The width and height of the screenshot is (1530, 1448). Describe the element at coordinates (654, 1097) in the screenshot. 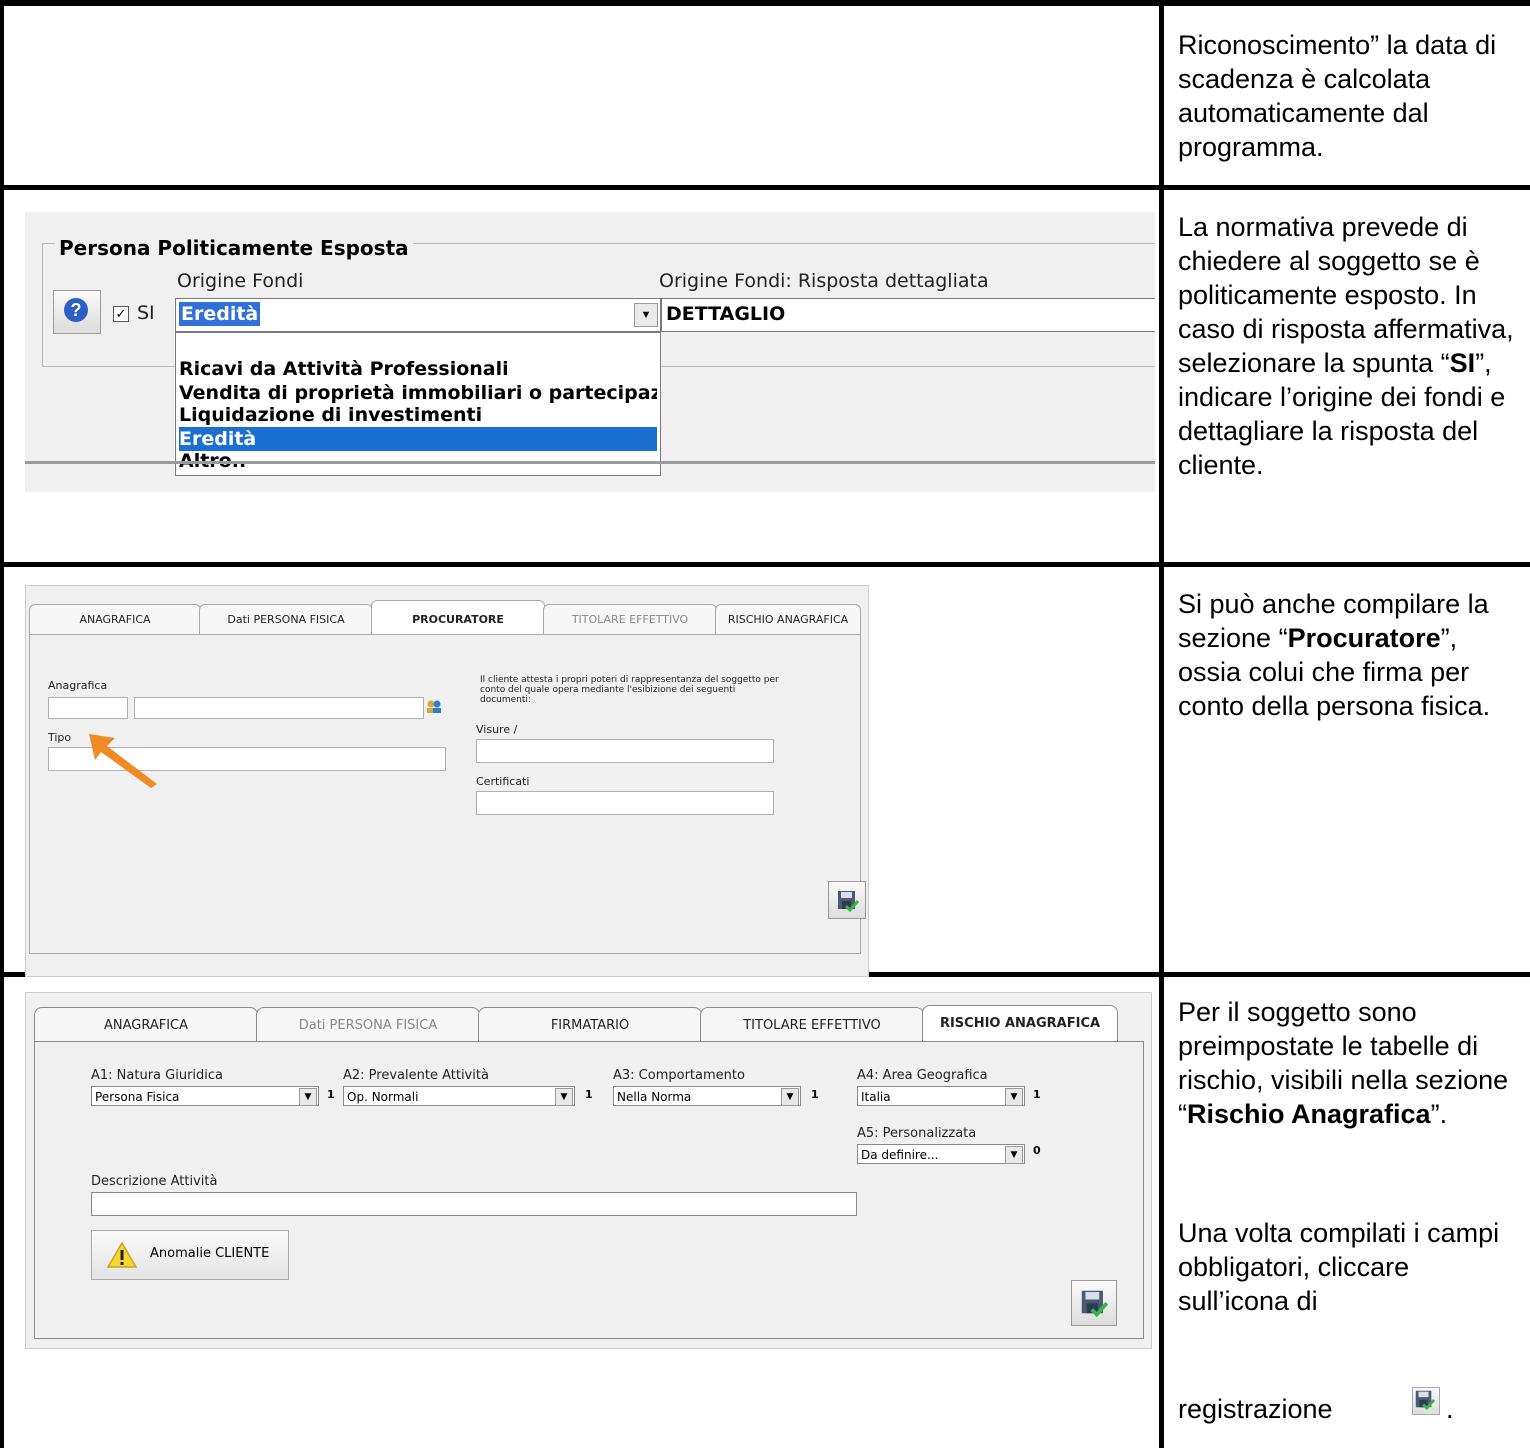

I see `a3-value: Nella Norma` at that location.